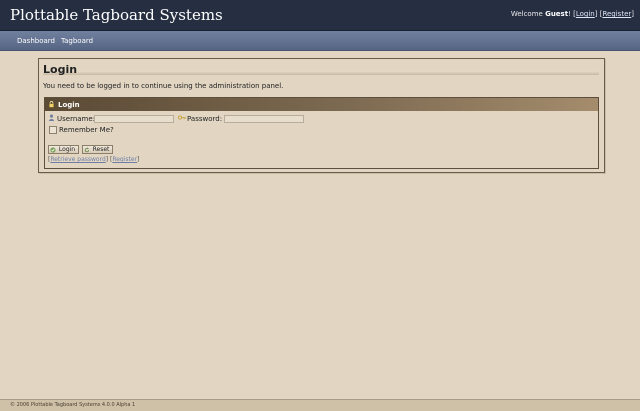 This screenshot has height=411, width=640. I want to click on username-input, so click(134, 119).